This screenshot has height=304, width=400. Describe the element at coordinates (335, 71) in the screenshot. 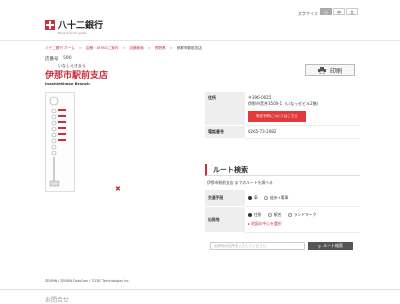

I see `print-label: 印刷` at that location.